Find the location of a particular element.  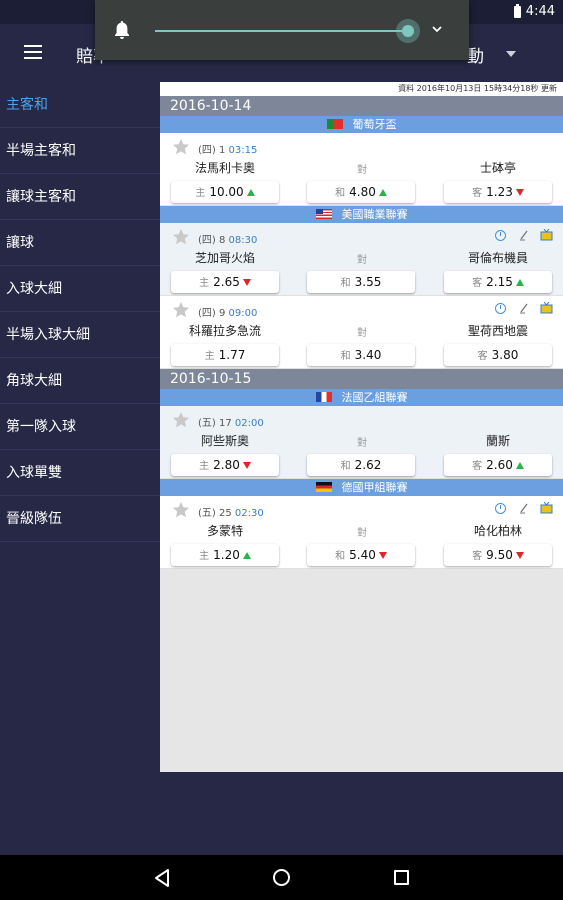

sidebar-item-half-time-hilo: 半場入球大細 is located at coordinates (80, 335).